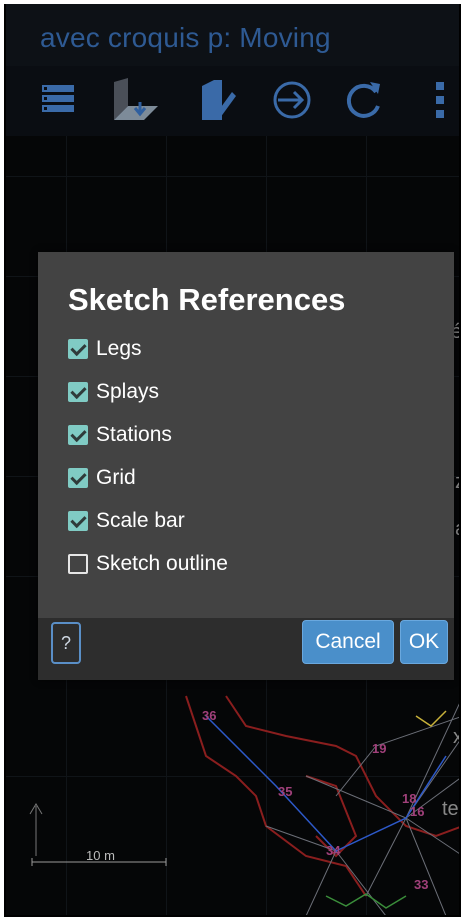  Describe the element at coordinates (333, 850) in the screenshot. I see `station-label: 34` at that location.